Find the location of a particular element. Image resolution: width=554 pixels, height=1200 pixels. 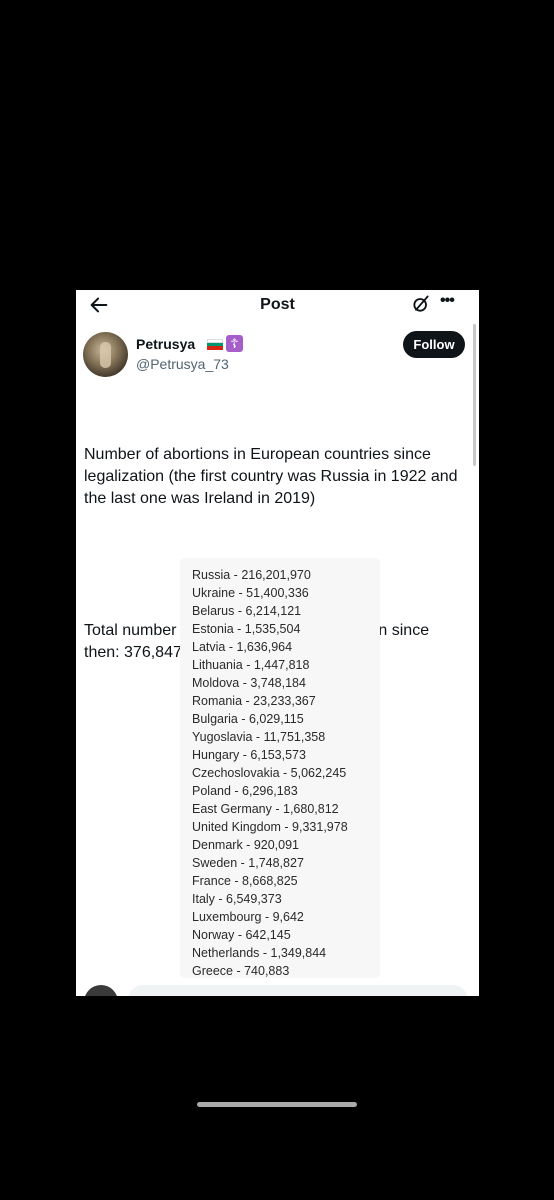

list-item: East Germany - 1,680,812 is located at coordinates (265, 809).